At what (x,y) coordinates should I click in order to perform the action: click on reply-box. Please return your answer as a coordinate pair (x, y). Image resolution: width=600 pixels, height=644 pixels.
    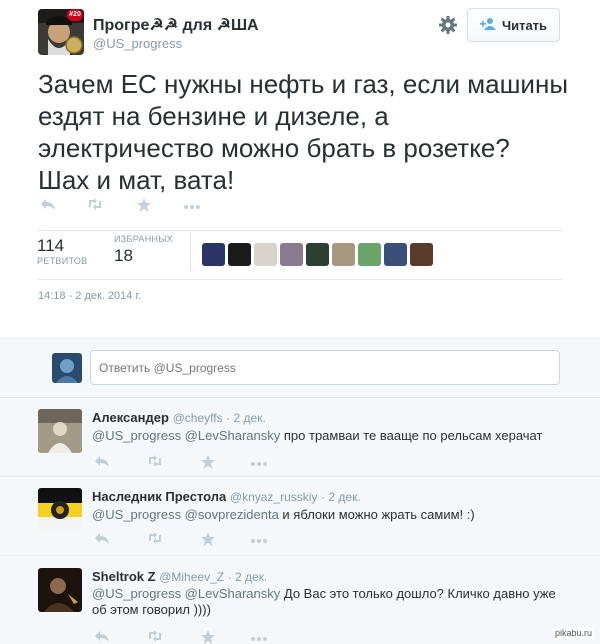
    Looking at the image, I should click on (300, 368).